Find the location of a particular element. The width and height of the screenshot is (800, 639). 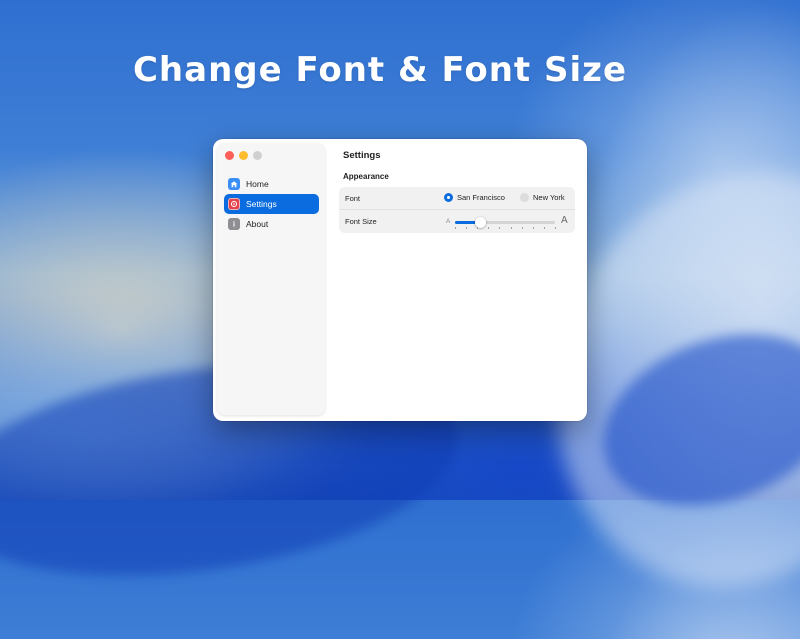

close-button is located at coordinates (229, 155).